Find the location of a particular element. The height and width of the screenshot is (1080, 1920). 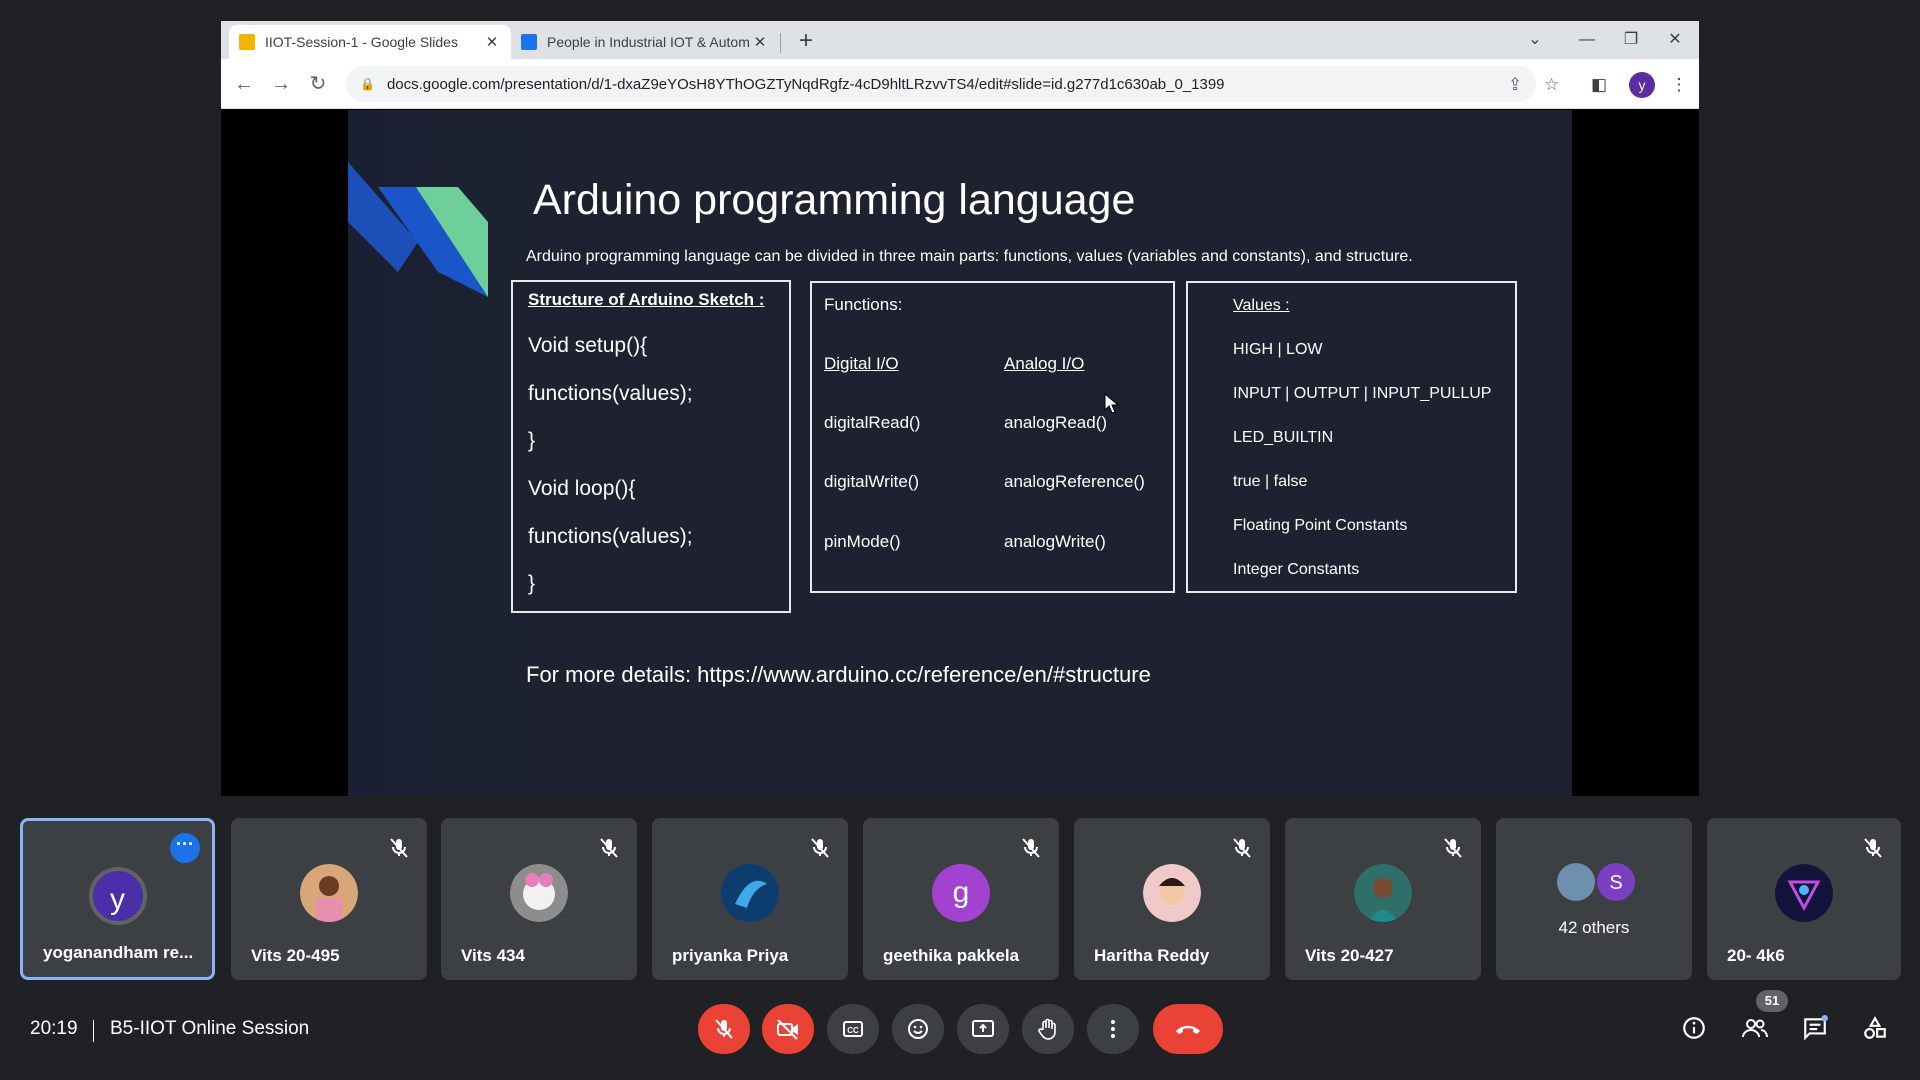

avatar: g is located at coordinates (961, 893).